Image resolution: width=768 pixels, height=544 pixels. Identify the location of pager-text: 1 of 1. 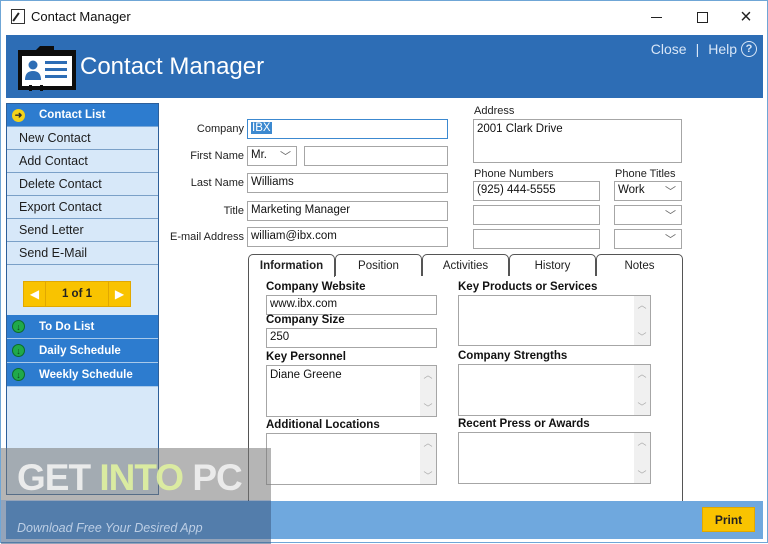
(77, 294).